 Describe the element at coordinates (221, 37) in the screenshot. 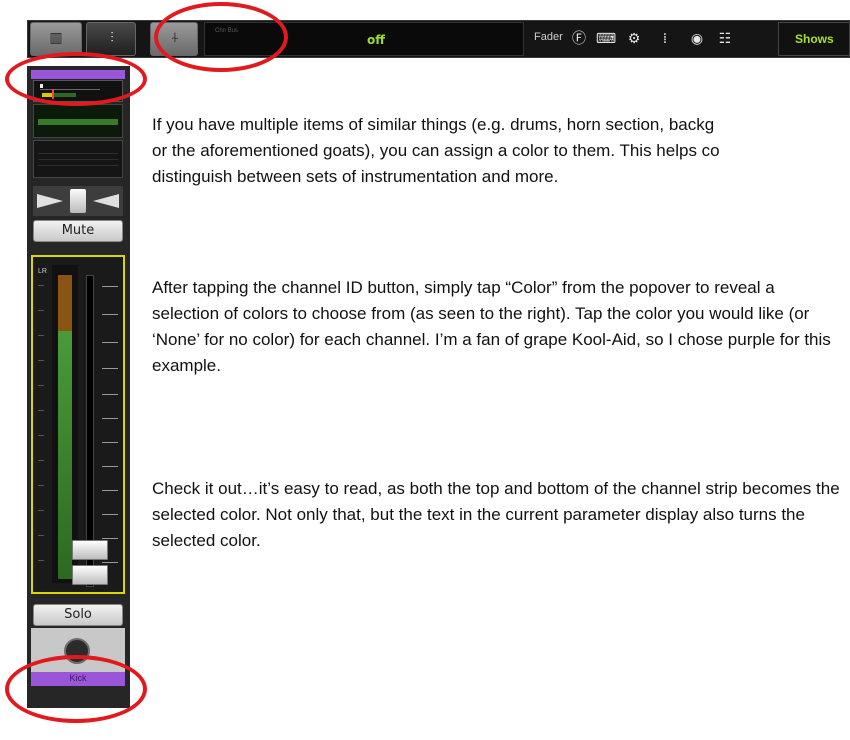

I see `annotation-circle-parameter-display` at that location.